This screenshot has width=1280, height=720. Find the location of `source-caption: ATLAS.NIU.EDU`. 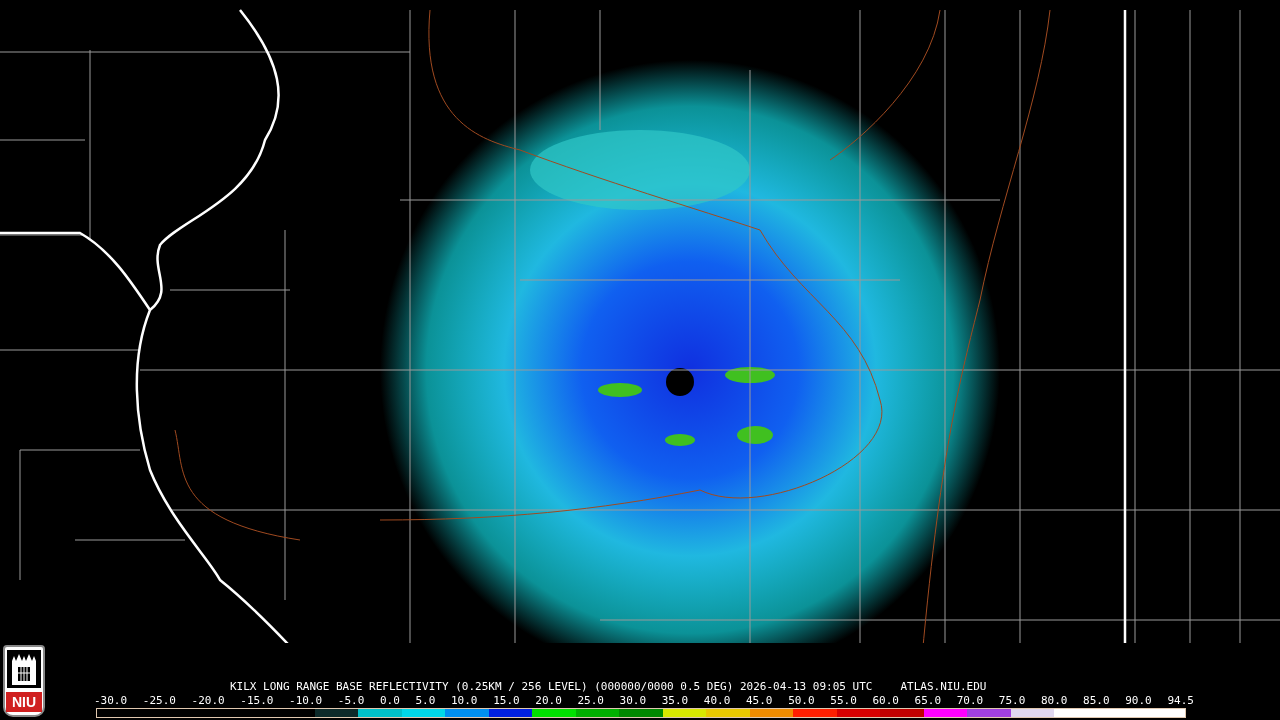

source-caption: ATLAS.NIU.EDU is located at coordinates (943, 686).